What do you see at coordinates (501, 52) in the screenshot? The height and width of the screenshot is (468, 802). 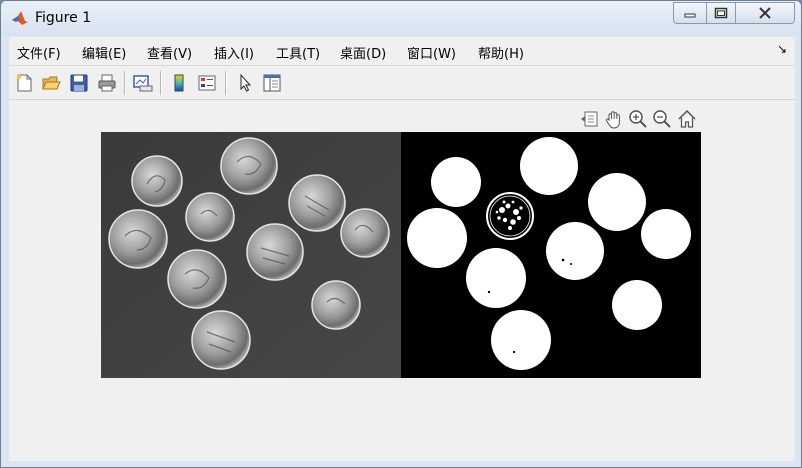 I see `menu-help: 帮助(H)` at bounding box center [501, 52].